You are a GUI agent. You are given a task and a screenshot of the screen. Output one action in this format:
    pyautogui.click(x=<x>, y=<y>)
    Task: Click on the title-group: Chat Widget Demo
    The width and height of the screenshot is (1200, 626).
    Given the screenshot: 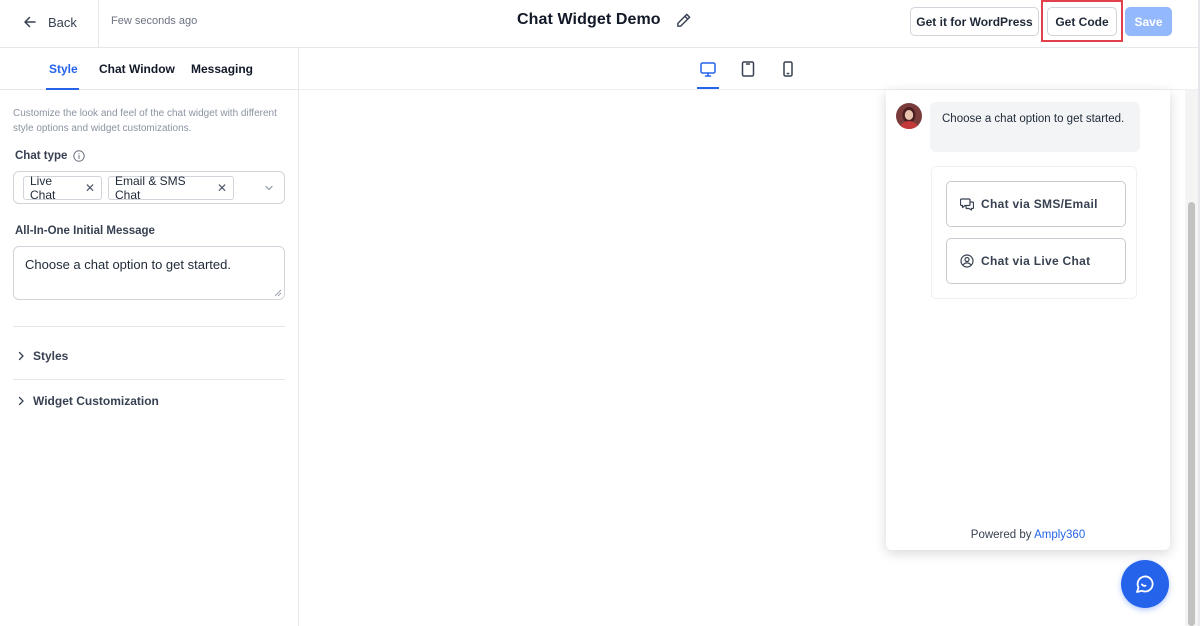 What is the action you would take?
    pyautogui.click(x=604, y=20)
    